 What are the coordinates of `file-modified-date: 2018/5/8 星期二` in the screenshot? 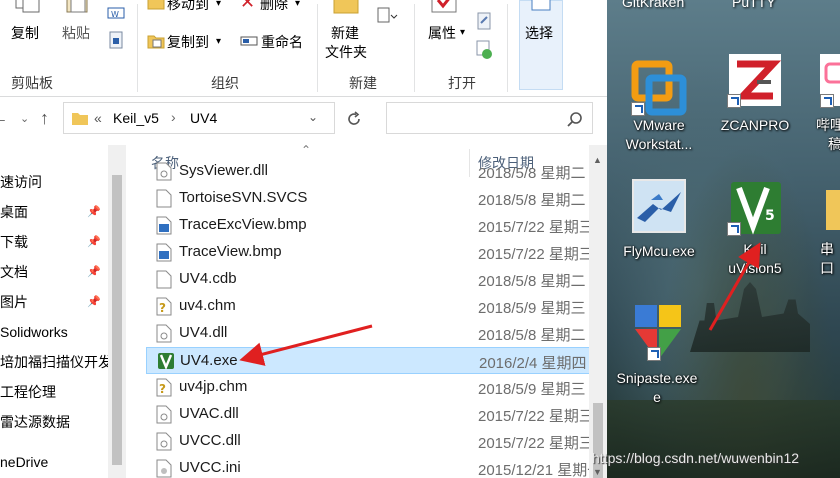 It's located at (532, 200).